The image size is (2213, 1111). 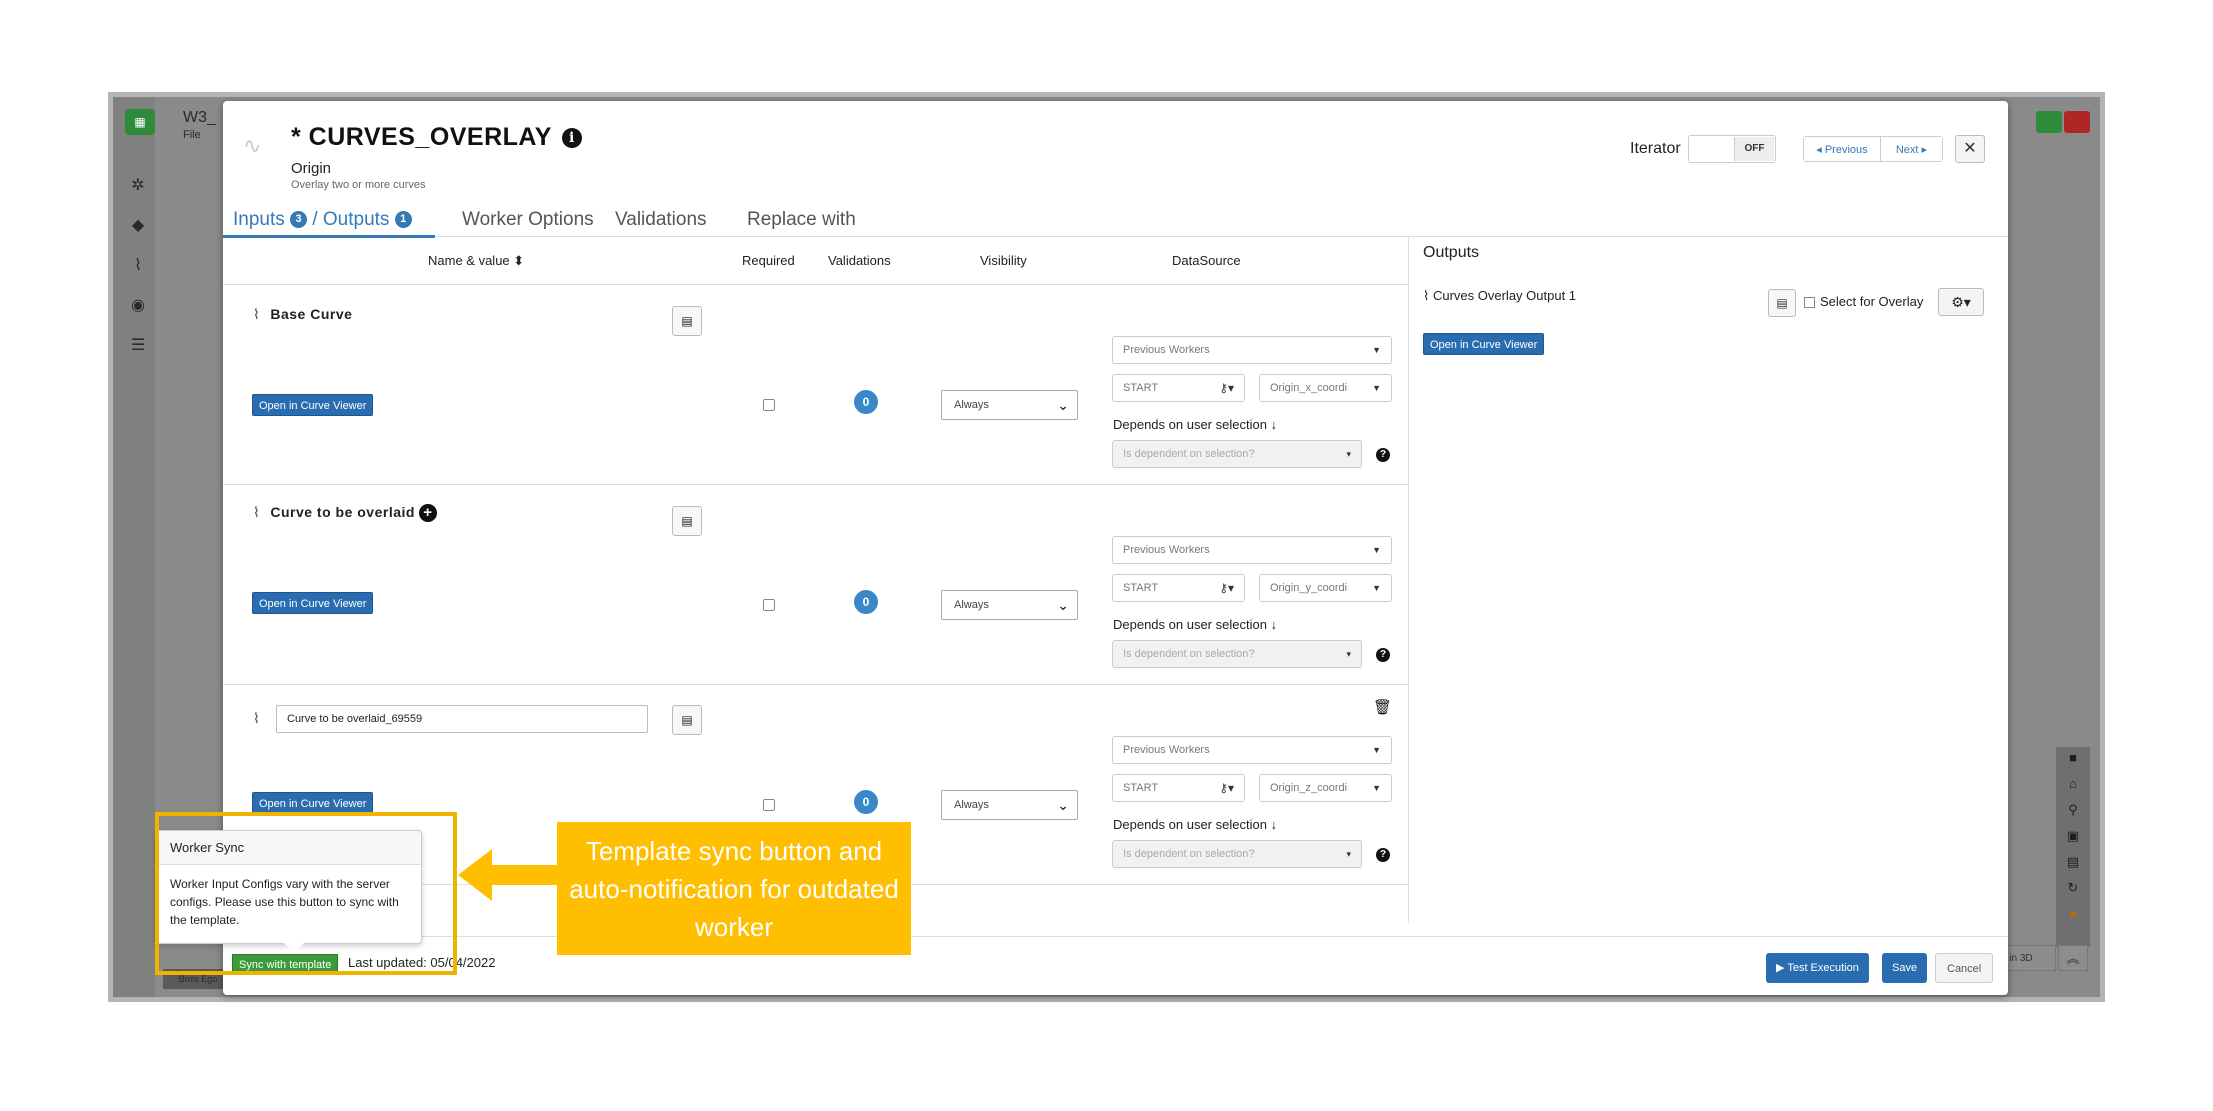 I want to click on header-visibility: Visibility, so click(x=1003, y=260).